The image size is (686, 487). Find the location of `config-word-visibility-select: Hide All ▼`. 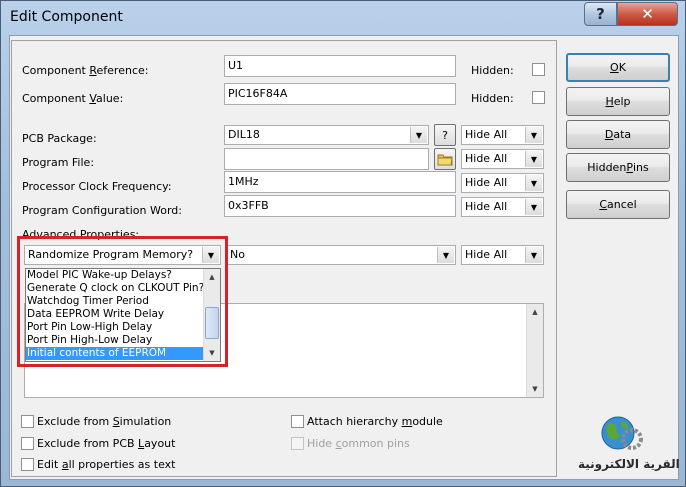

config-word-visibility-select: Hide All ▼ is located at coordinates (502, 207).